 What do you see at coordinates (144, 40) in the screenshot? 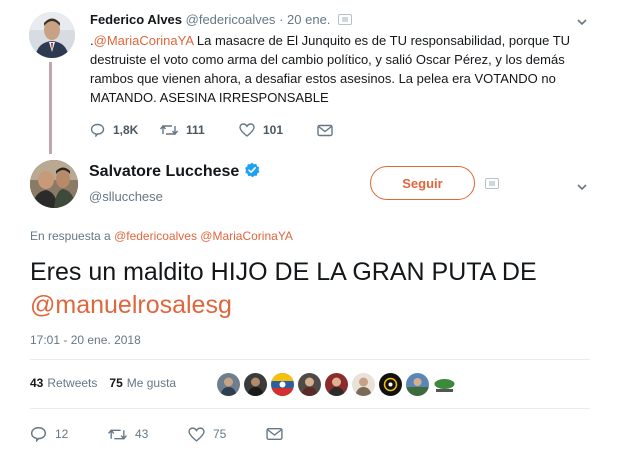
I see `mention-link: @MariaCorinaYA` at bounding box center [144, 40].